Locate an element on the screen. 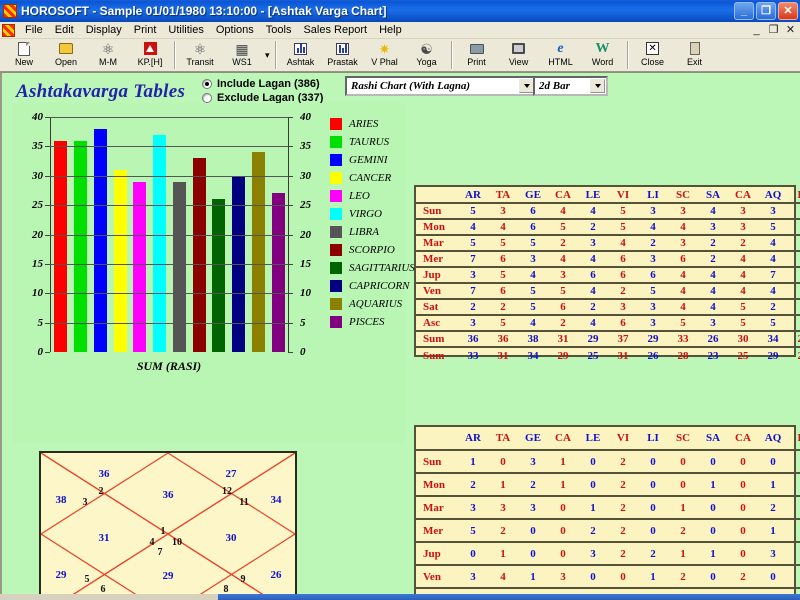 The width and height of the screenshot is (800, 600). toolbar-button-ws1: ▦ WS1 is located at coordinates (242, 55).